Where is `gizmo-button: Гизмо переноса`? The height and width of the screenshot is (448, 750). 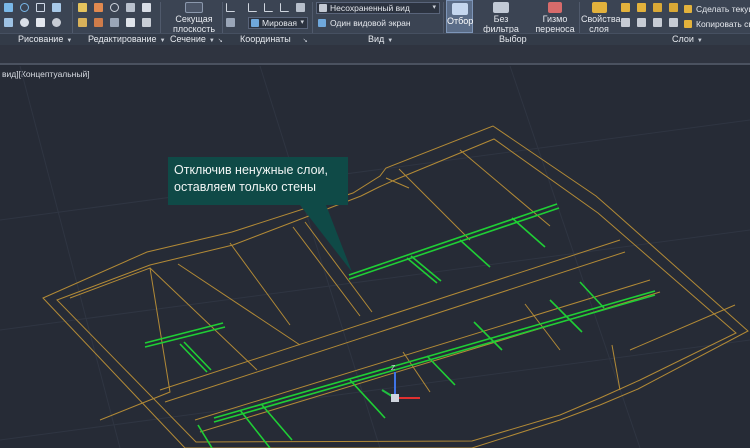
gizmo-button: Гизмо переноса is located at coordinates (555, 18).